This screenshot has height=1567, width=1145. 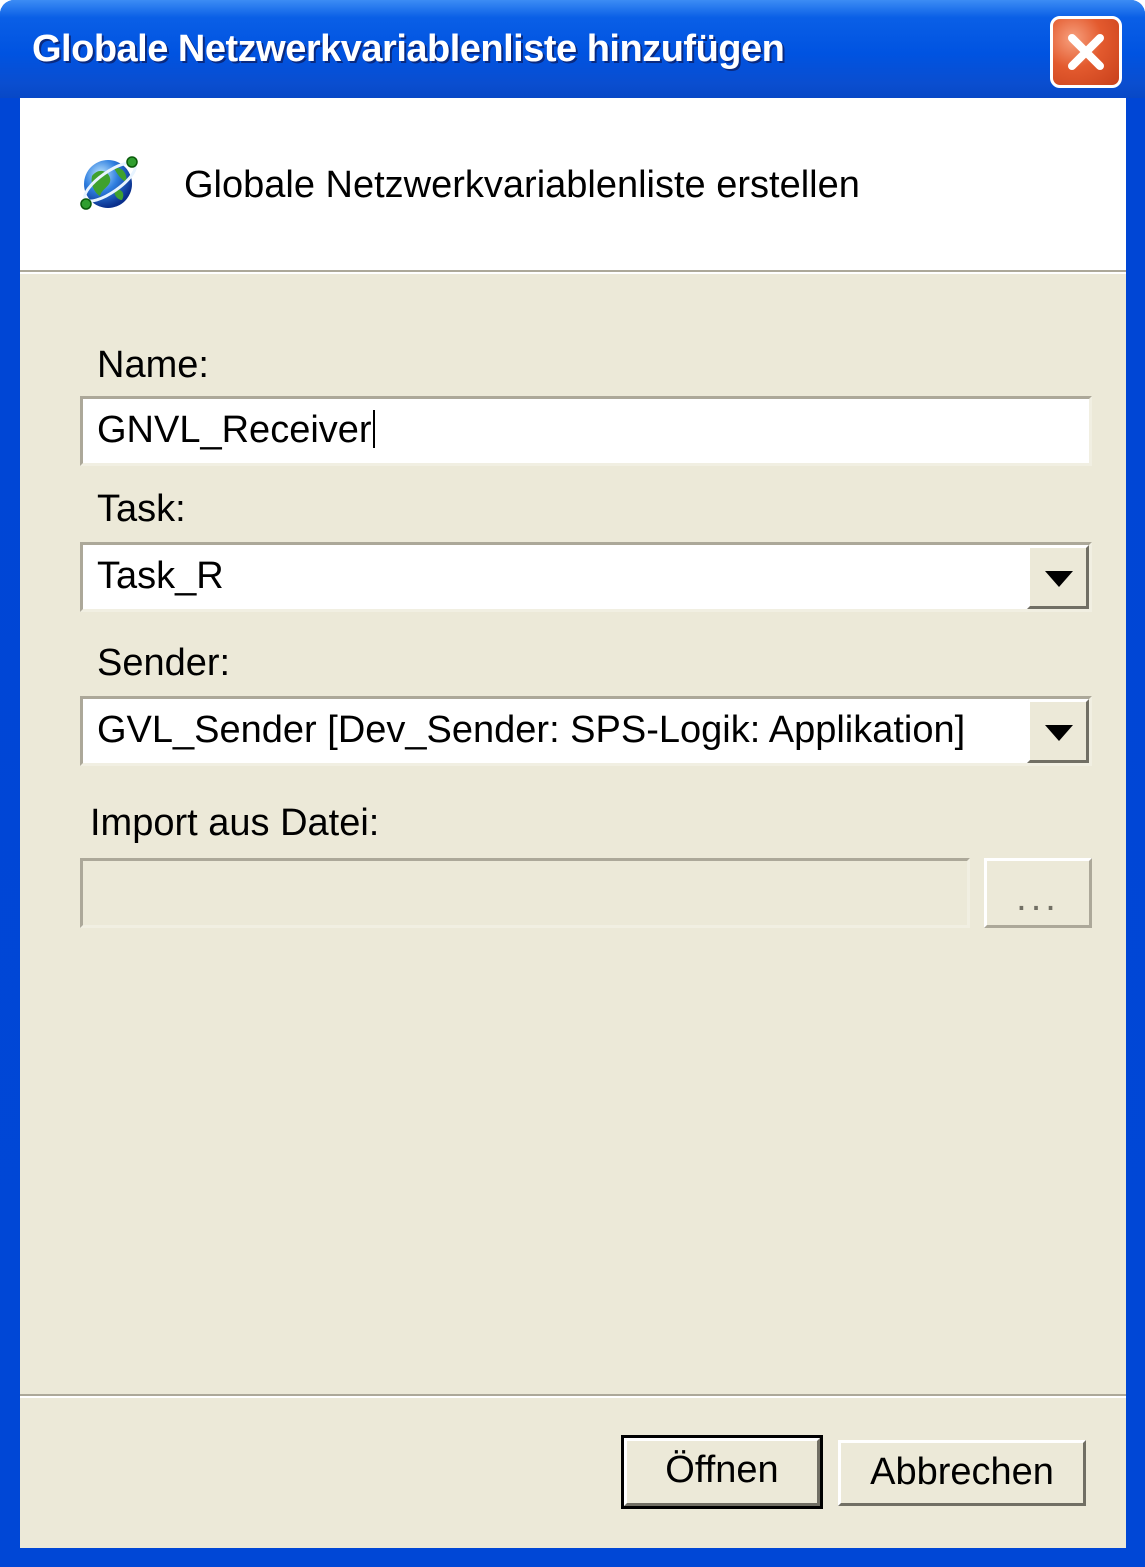 I want to click on sender-dropdown-button, so click(x=1058, y=731).